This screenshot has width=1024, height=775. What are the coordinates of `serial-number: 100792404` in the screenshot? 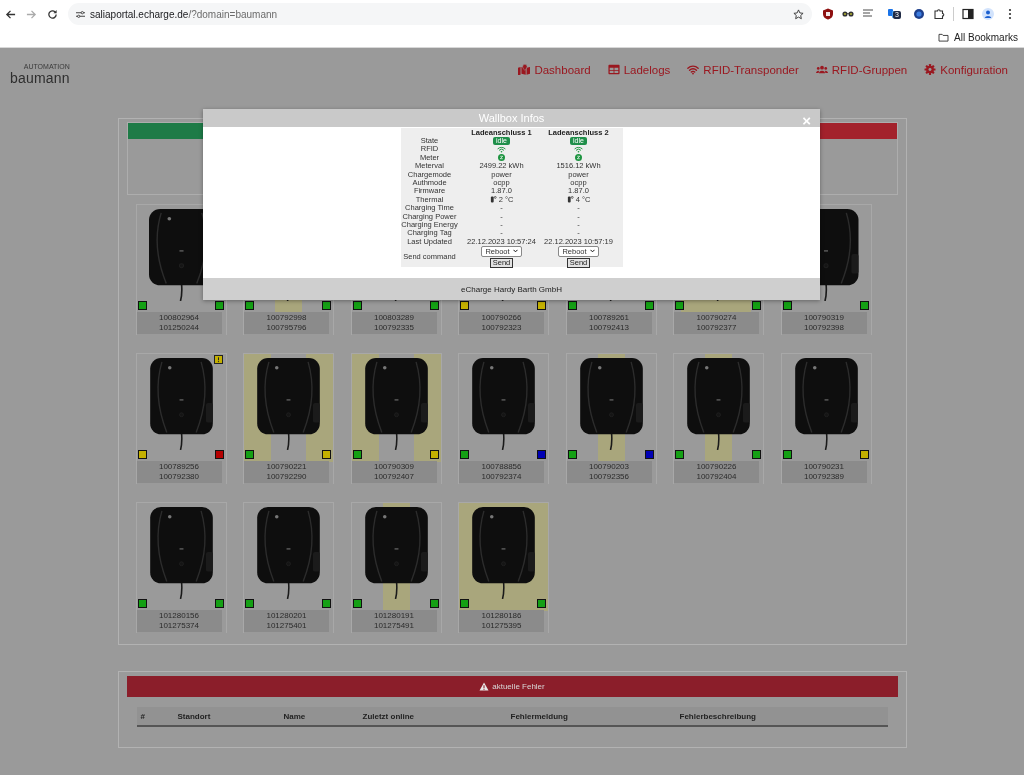 It's located at (716, 477).